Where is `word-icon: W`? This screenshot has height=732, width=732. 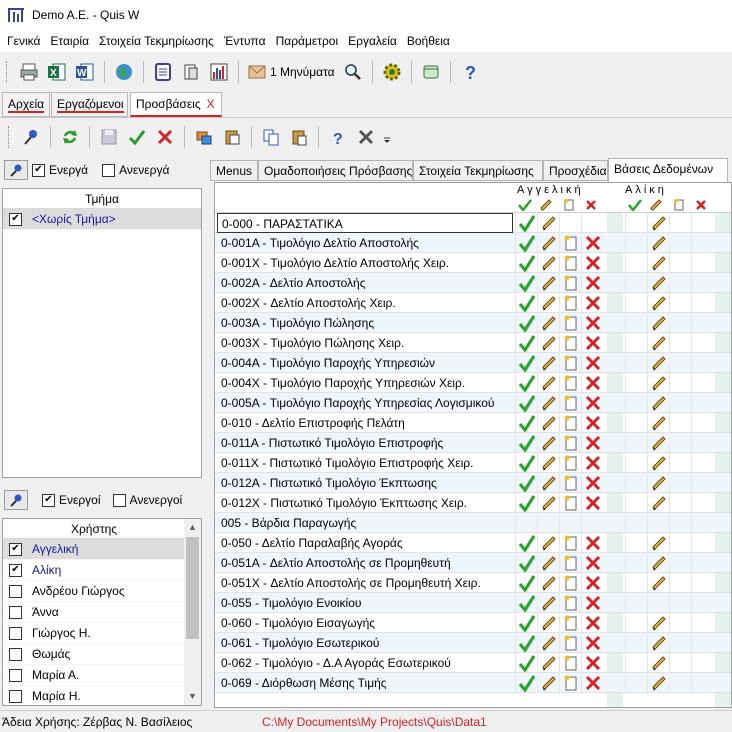 word-icon: W is located at coordinates (85, 72).